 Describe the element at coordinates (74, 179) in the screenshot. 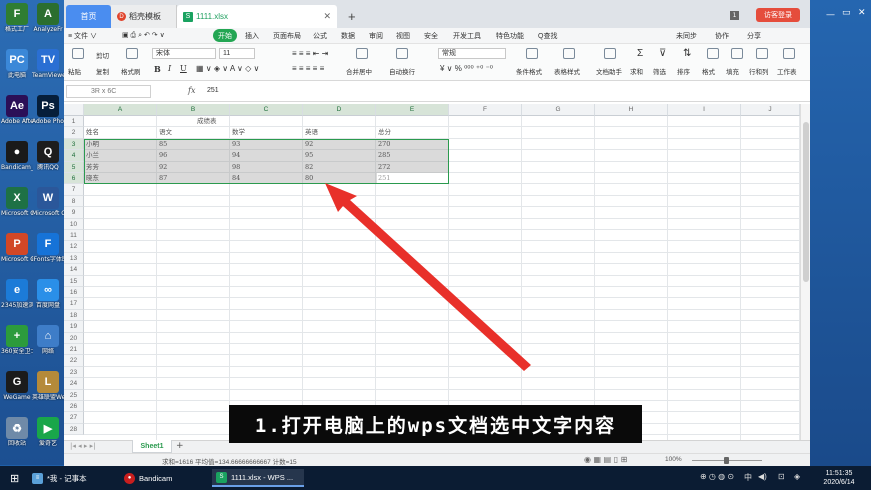

I see `row-header: 6` at that location.